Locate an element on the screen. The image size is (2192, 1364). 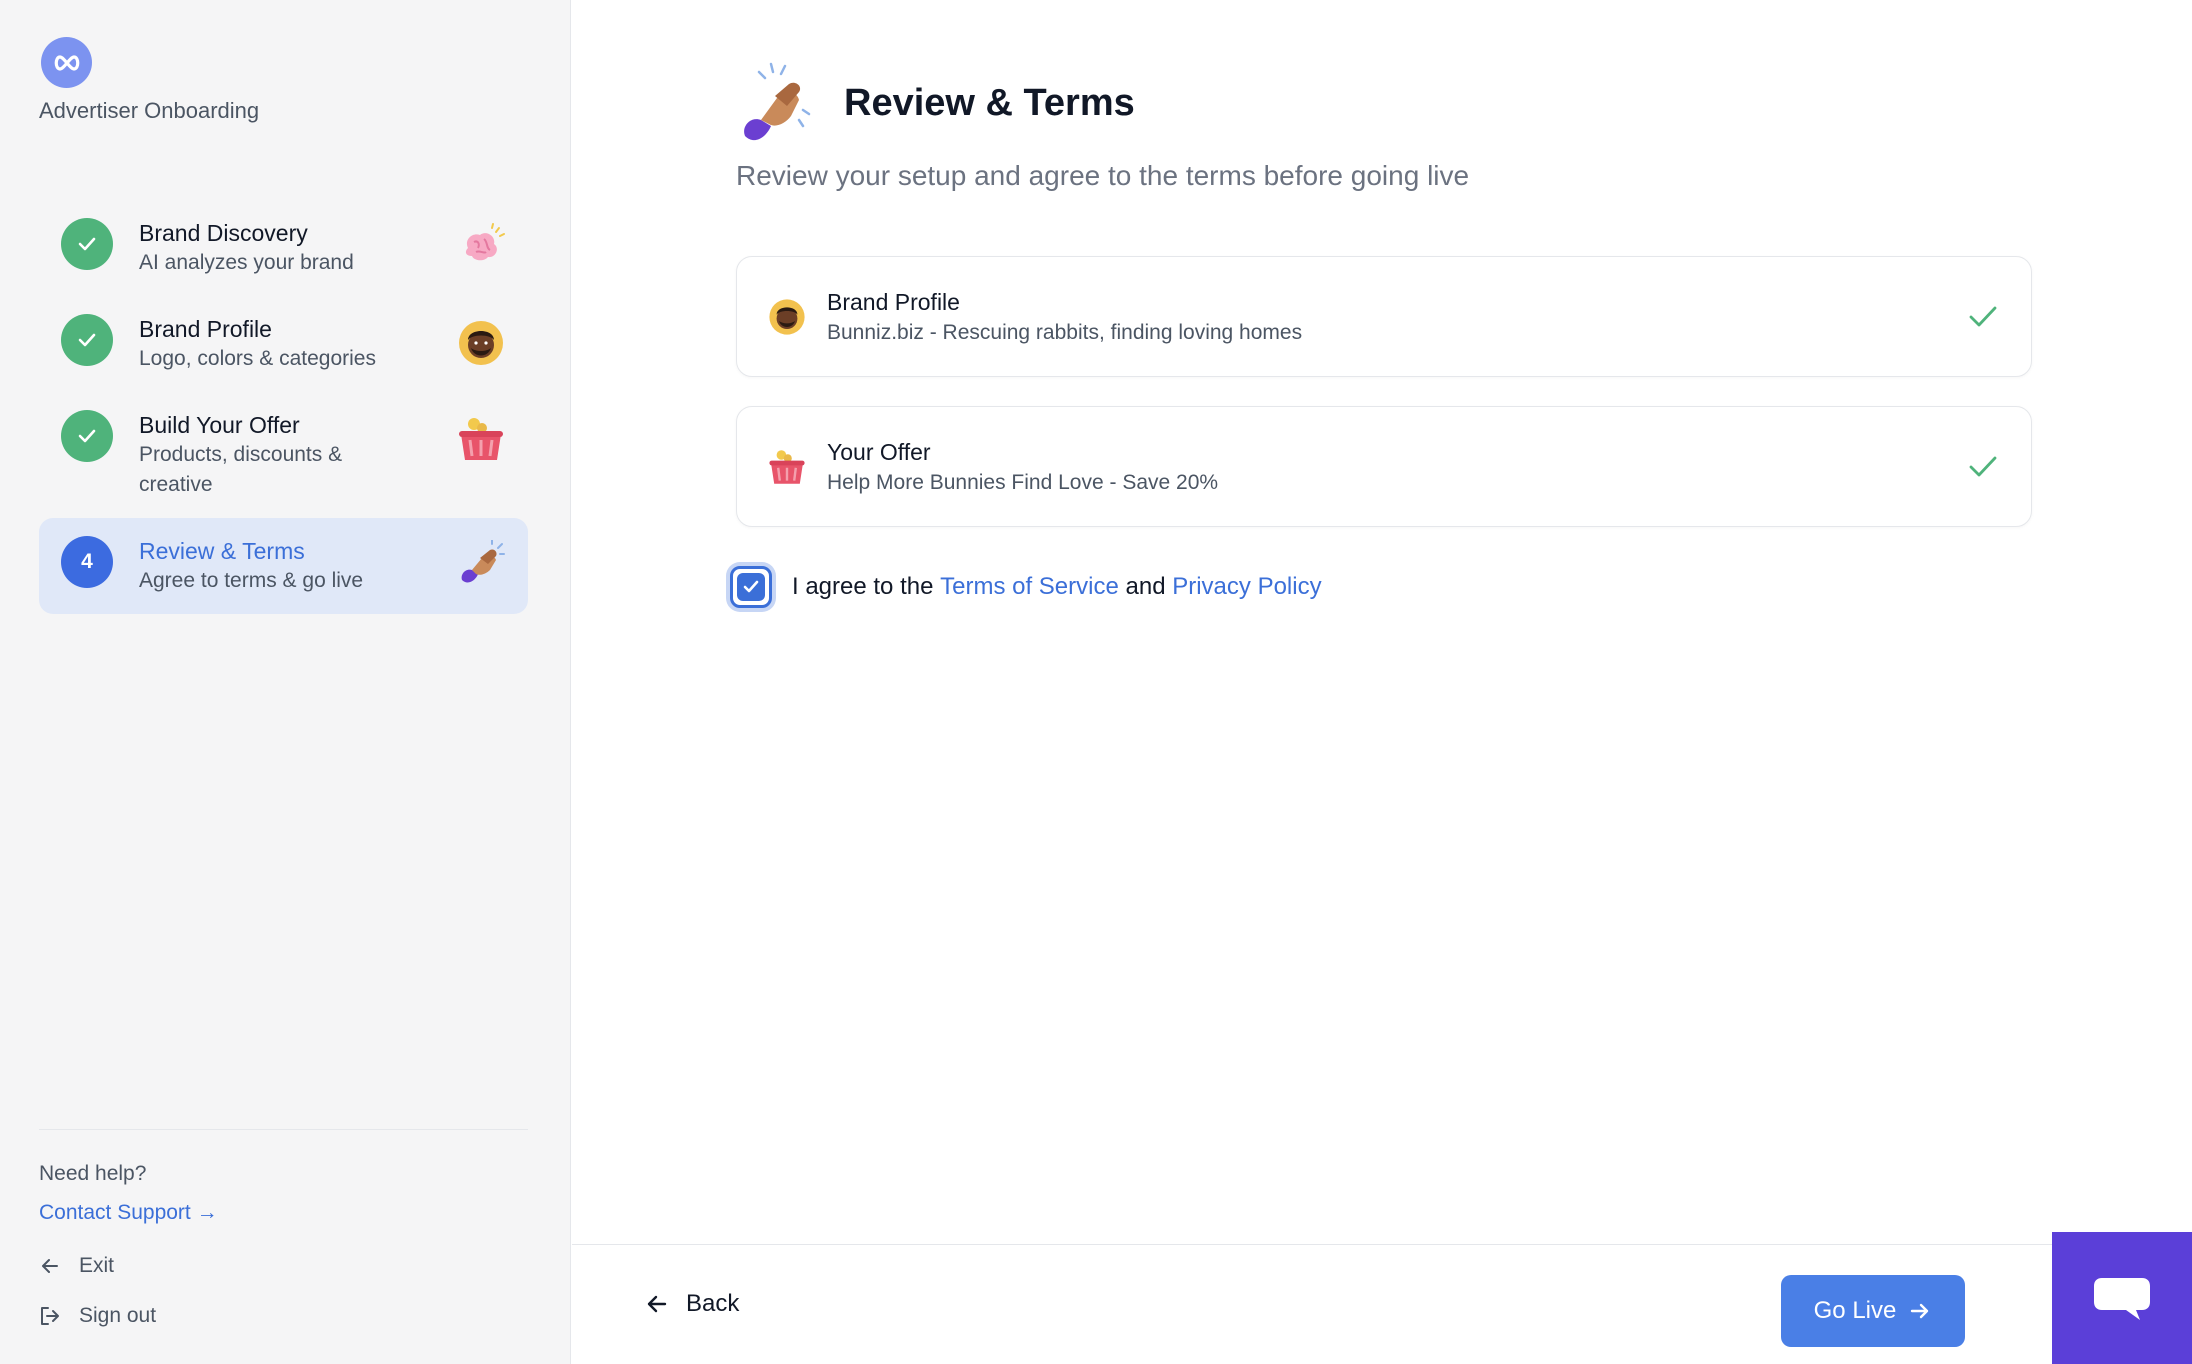
agree-checkbox is located at coordinates (751, 587).